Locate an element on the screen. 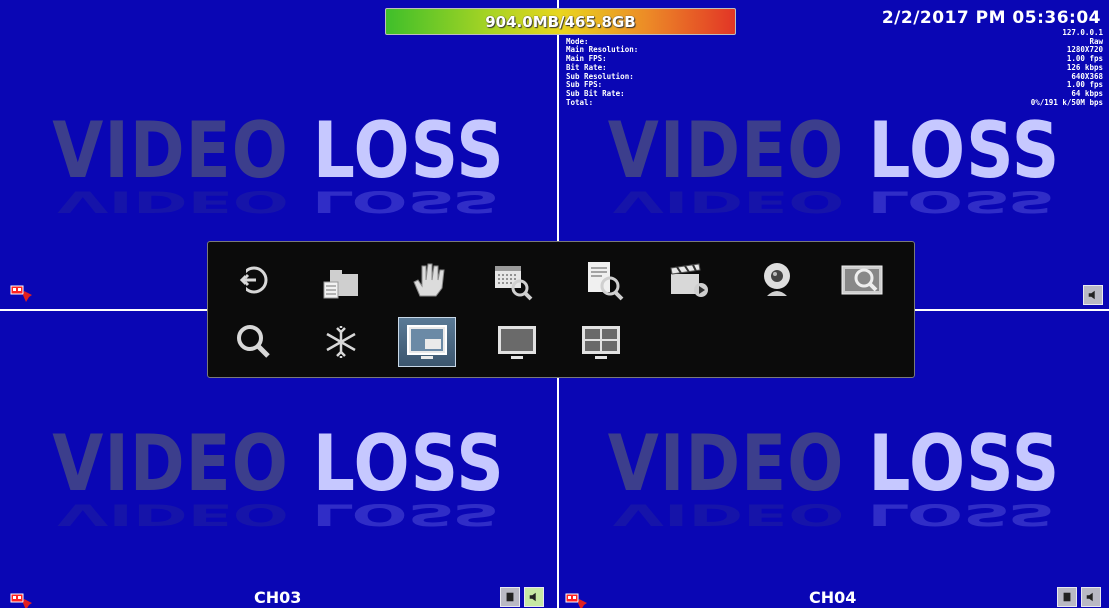 The height and width of the screenshot is (608, 1109). info-row: Mode: Raw is located at coordinates (834, 41).